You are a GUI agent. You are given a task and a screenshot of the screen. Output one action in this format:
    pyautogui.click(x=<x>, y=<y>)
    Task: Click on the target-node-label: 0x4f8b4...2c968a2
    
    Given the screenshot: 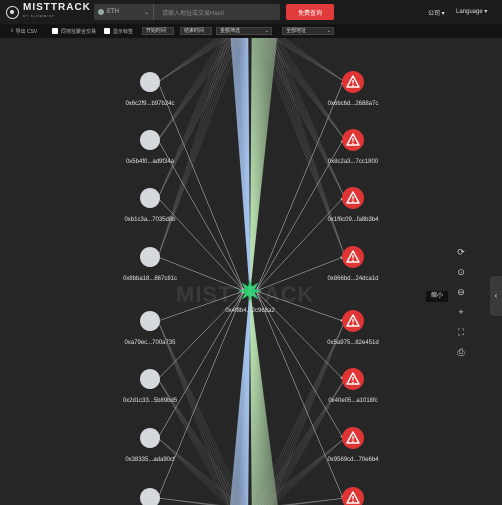 What is the action you would take?
    pyautogui.click(x=250, y=311)
    